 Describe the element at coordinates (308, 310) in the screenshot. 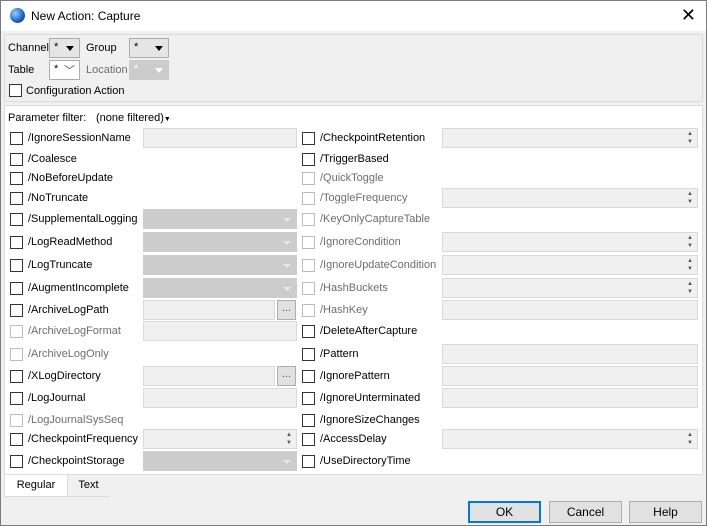

I see `hashkey-checkbox` at that location.